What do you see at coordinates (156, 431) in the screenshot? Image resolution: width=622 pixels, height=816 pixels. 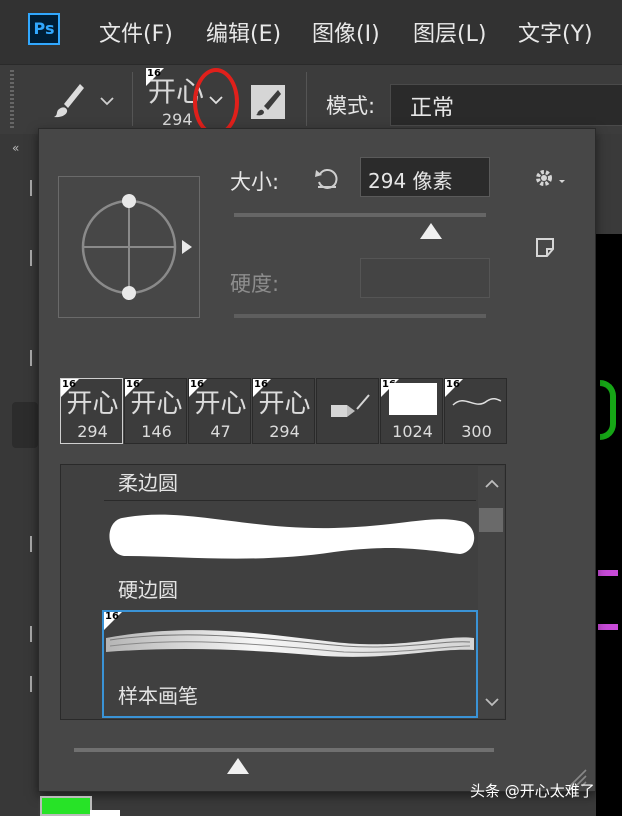 I see `preset-size: 146` at bounding box center [156, 431].